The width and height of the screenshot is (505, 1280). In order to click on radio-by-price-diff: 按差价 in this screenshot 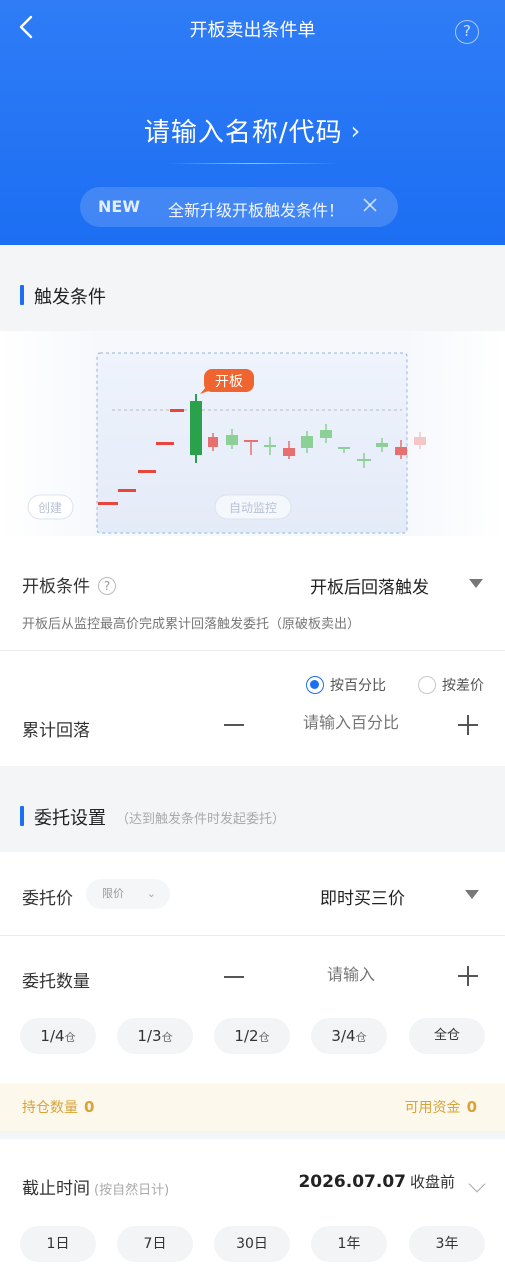, I will do `click(451, 685)`.